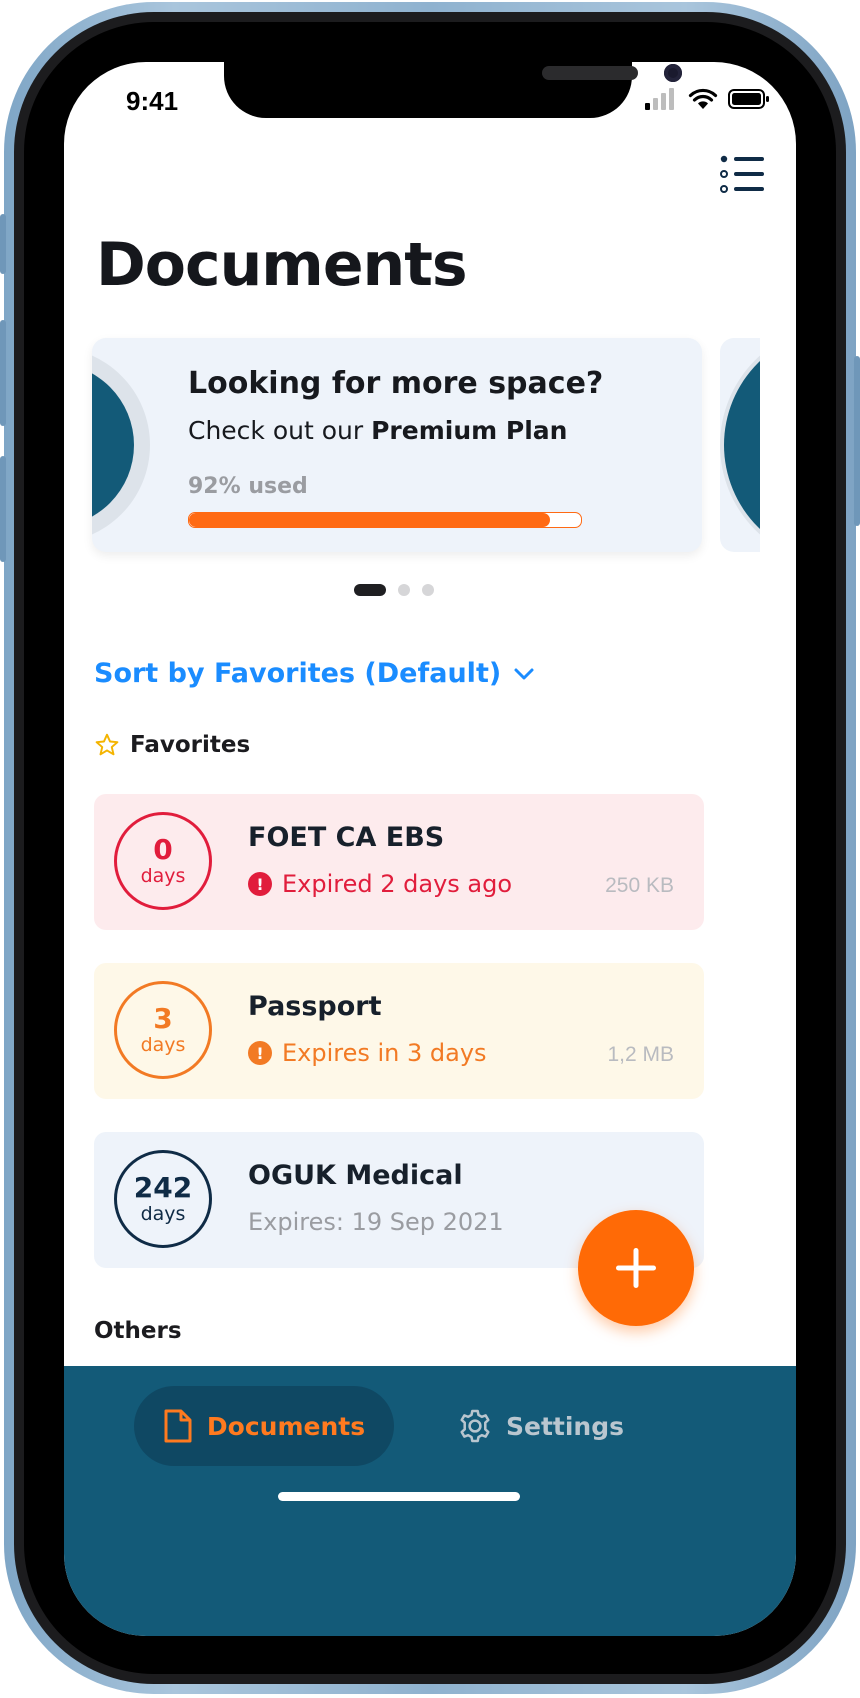 The image size is (860, 1698). I want to click on days-count: 242, so click(163, 1187).